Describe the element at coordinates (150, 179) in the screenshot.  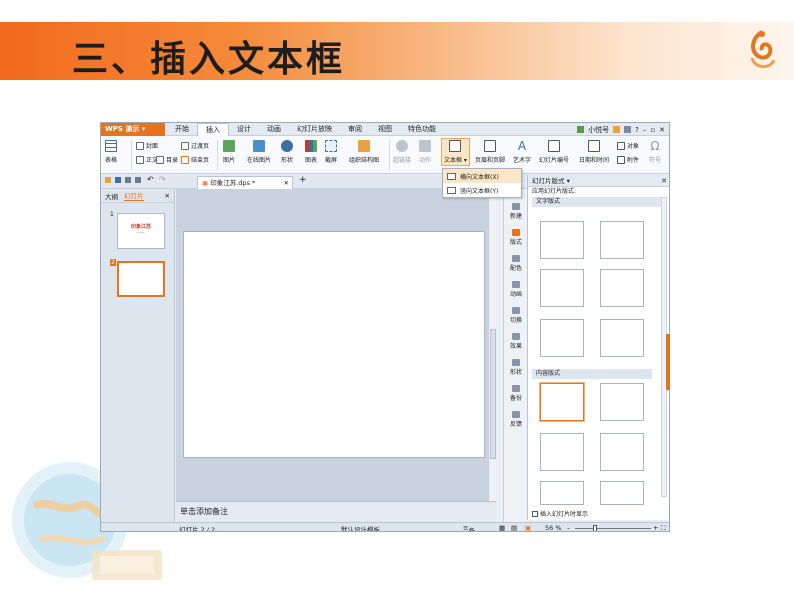
I see `undo-icon: ↶` at that location.